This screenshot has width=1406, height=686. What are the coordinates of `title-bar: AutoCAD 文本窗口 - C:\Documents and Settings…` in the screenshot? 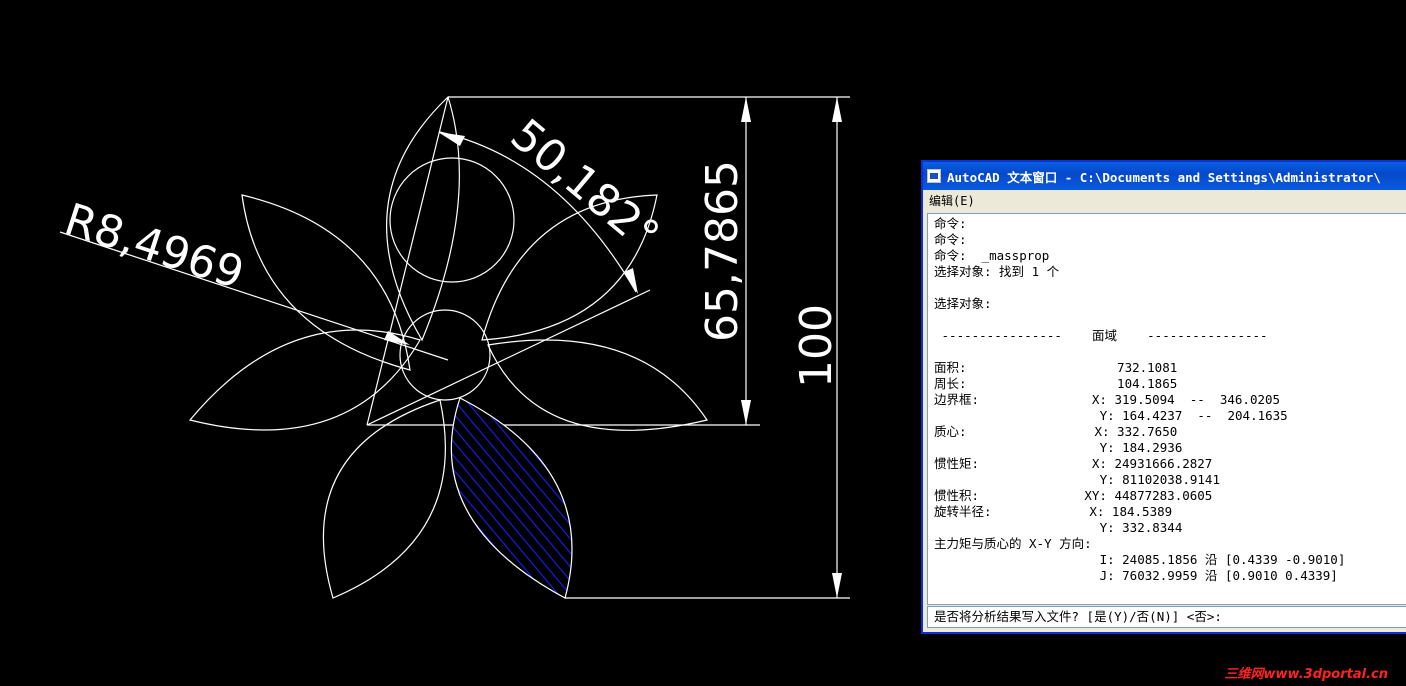 It's located at (1164, 176).